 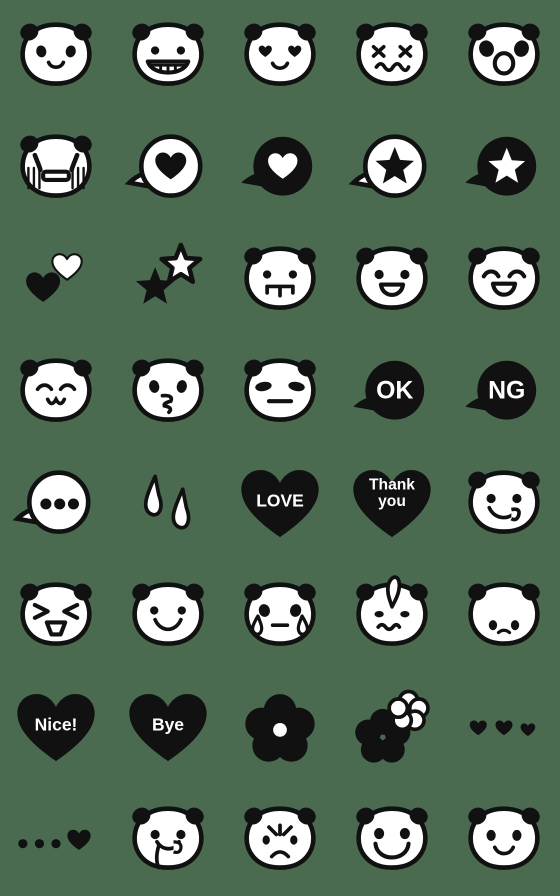 I want to click on emoji-cell-speech-bubble-ng: NGblack speech bubble, so click(x=504, y=392).